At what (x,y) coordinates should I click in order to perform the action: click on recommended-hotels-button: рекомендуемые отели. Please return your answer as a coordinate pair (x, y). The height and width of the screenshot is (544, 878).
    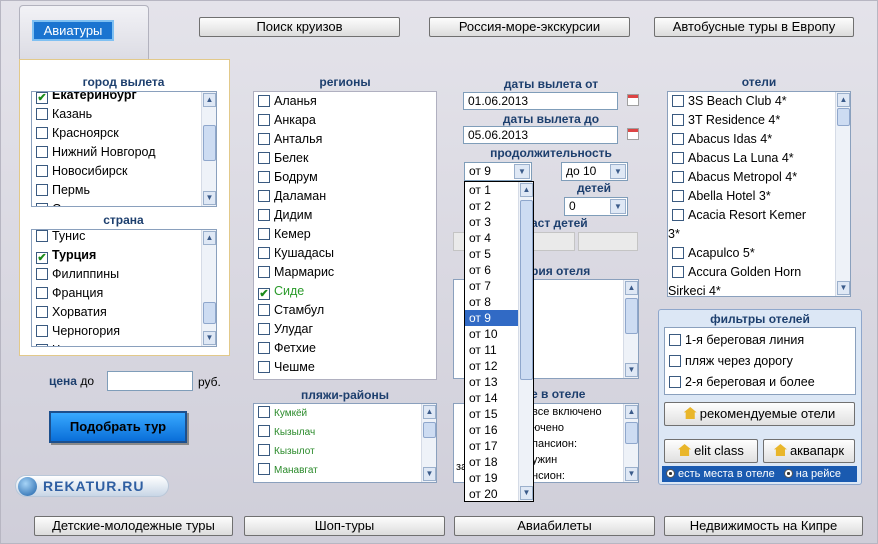
    Looking at the image, I should click on (759, 414).